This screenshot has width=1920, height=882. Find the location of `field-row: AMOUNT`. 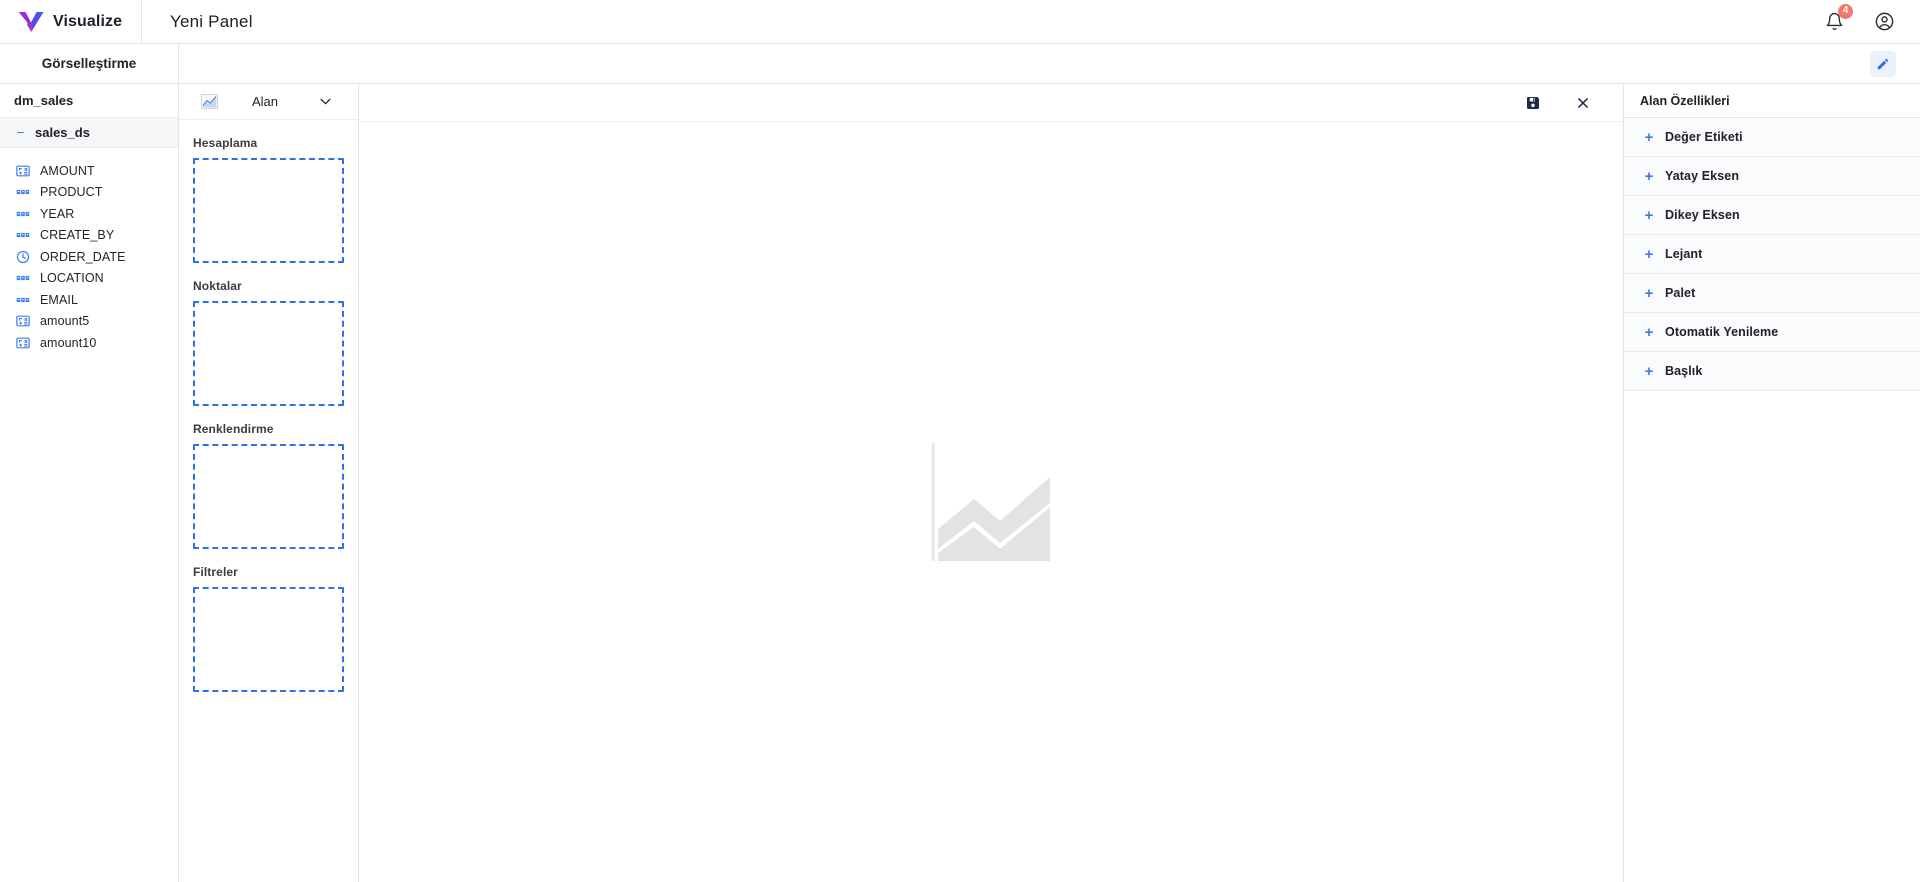

field-row: AMOUNT is located at coordinates (89, 171).